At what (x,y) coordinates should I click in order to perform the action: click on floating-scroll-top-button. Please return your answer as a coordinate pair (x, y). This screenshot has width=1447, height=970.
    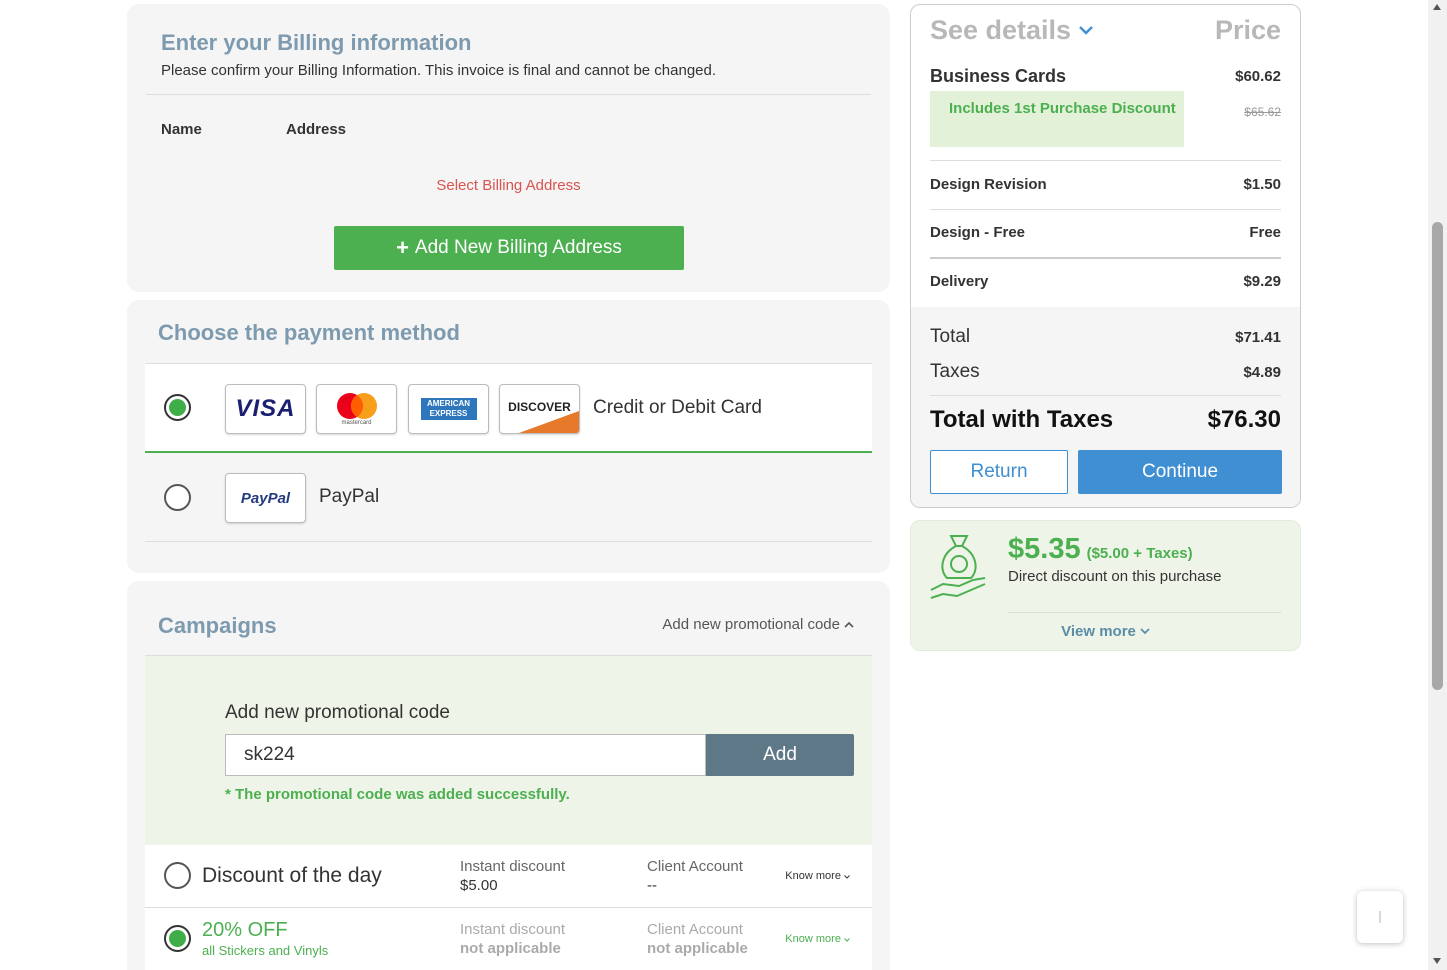
    Looking at the image, I should click on (1380, 917).